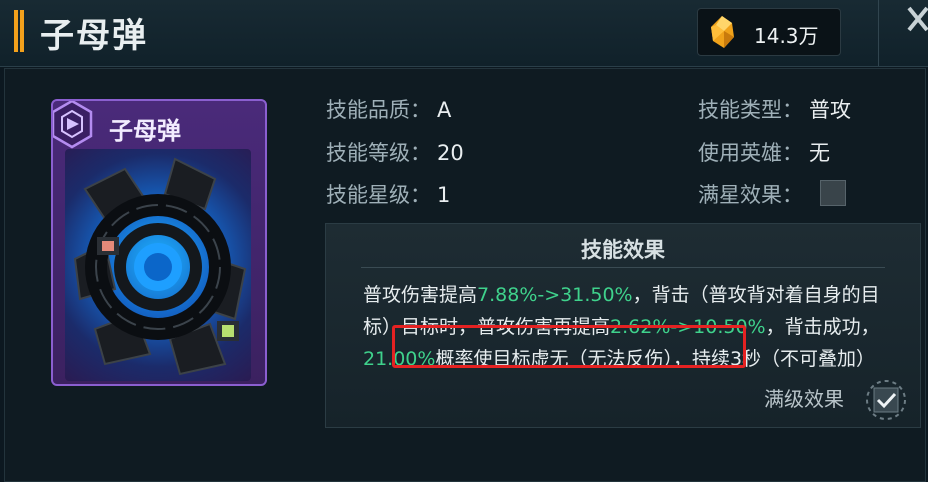 Image resolution: width=928 pixels, height=482 pixels. What do you see at coordinates (464, 33) in the screenshot?
I see `header-bar: 子母弹 14.3万` at bounding box center [464, 33].